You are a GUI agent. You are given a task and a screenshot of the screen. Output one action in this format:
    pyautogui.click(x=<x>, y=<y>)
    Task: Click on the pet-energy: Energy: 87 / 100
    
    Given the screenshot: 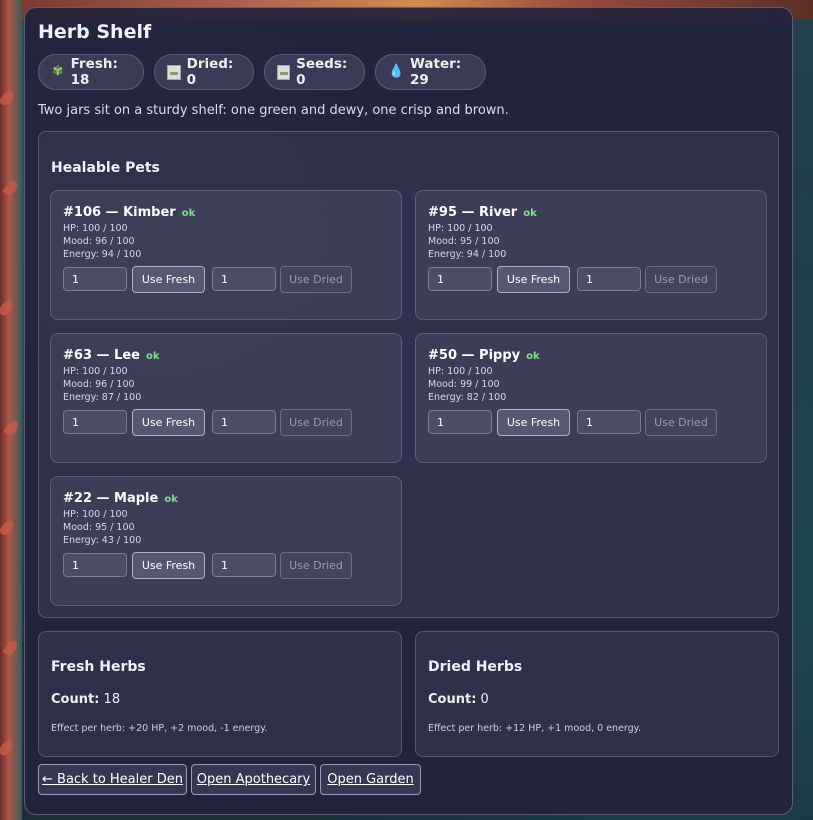 What is the action you would take?
    pyautogui.click(x=102, y=397)
    